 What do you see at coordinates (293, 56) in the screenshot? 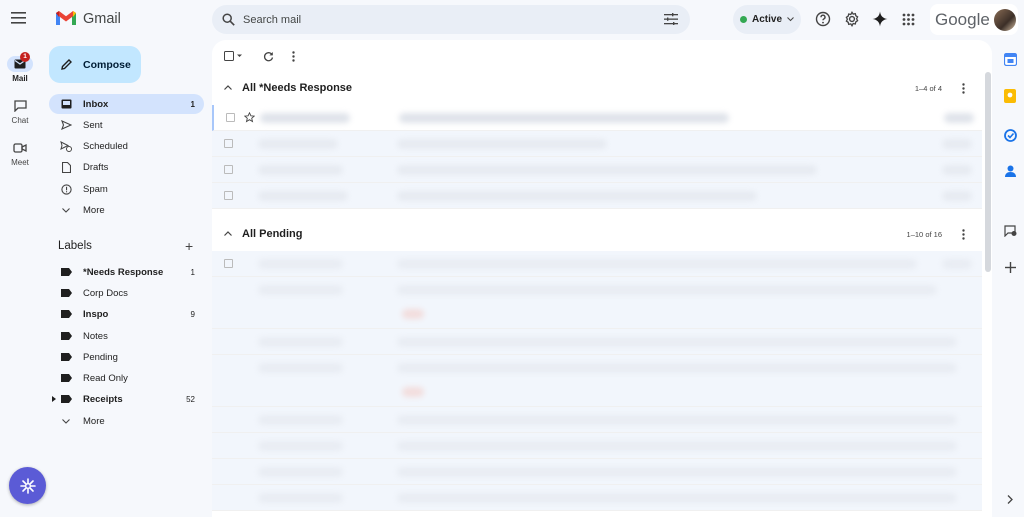
I see `more-vert-icon` at bounding box center [293, 56].